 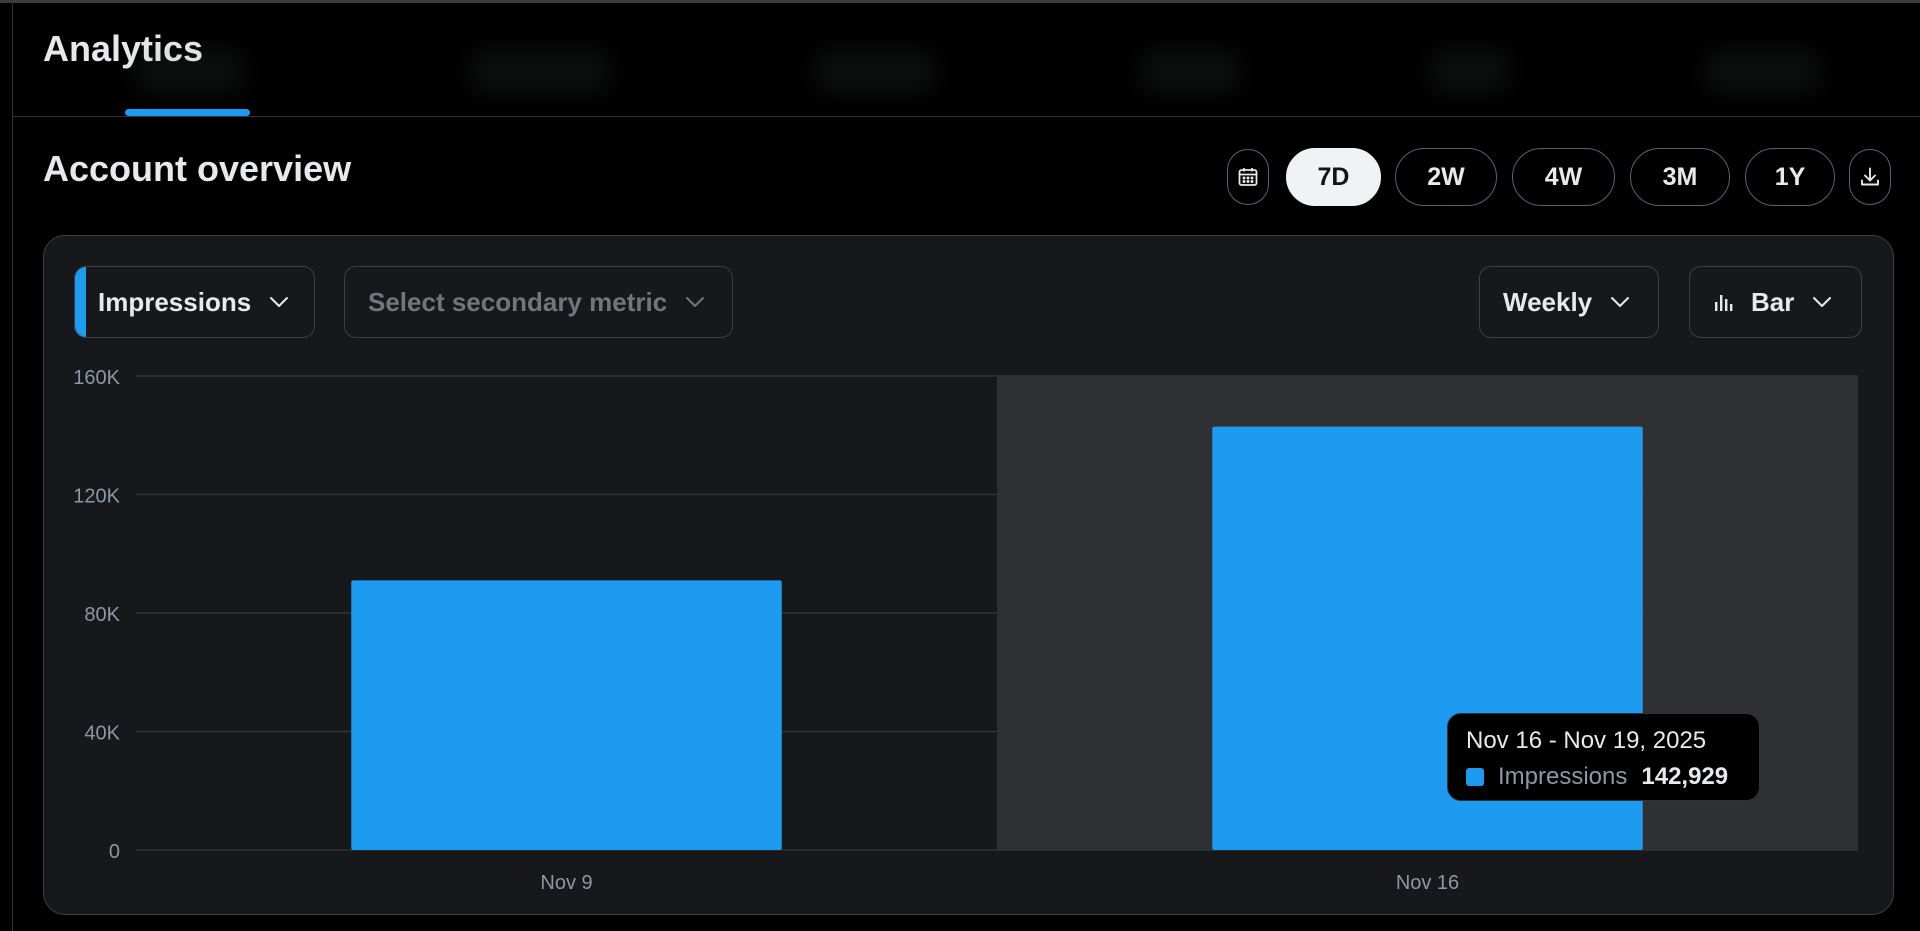 I want to click on top-border, so click(x=960, y=1).